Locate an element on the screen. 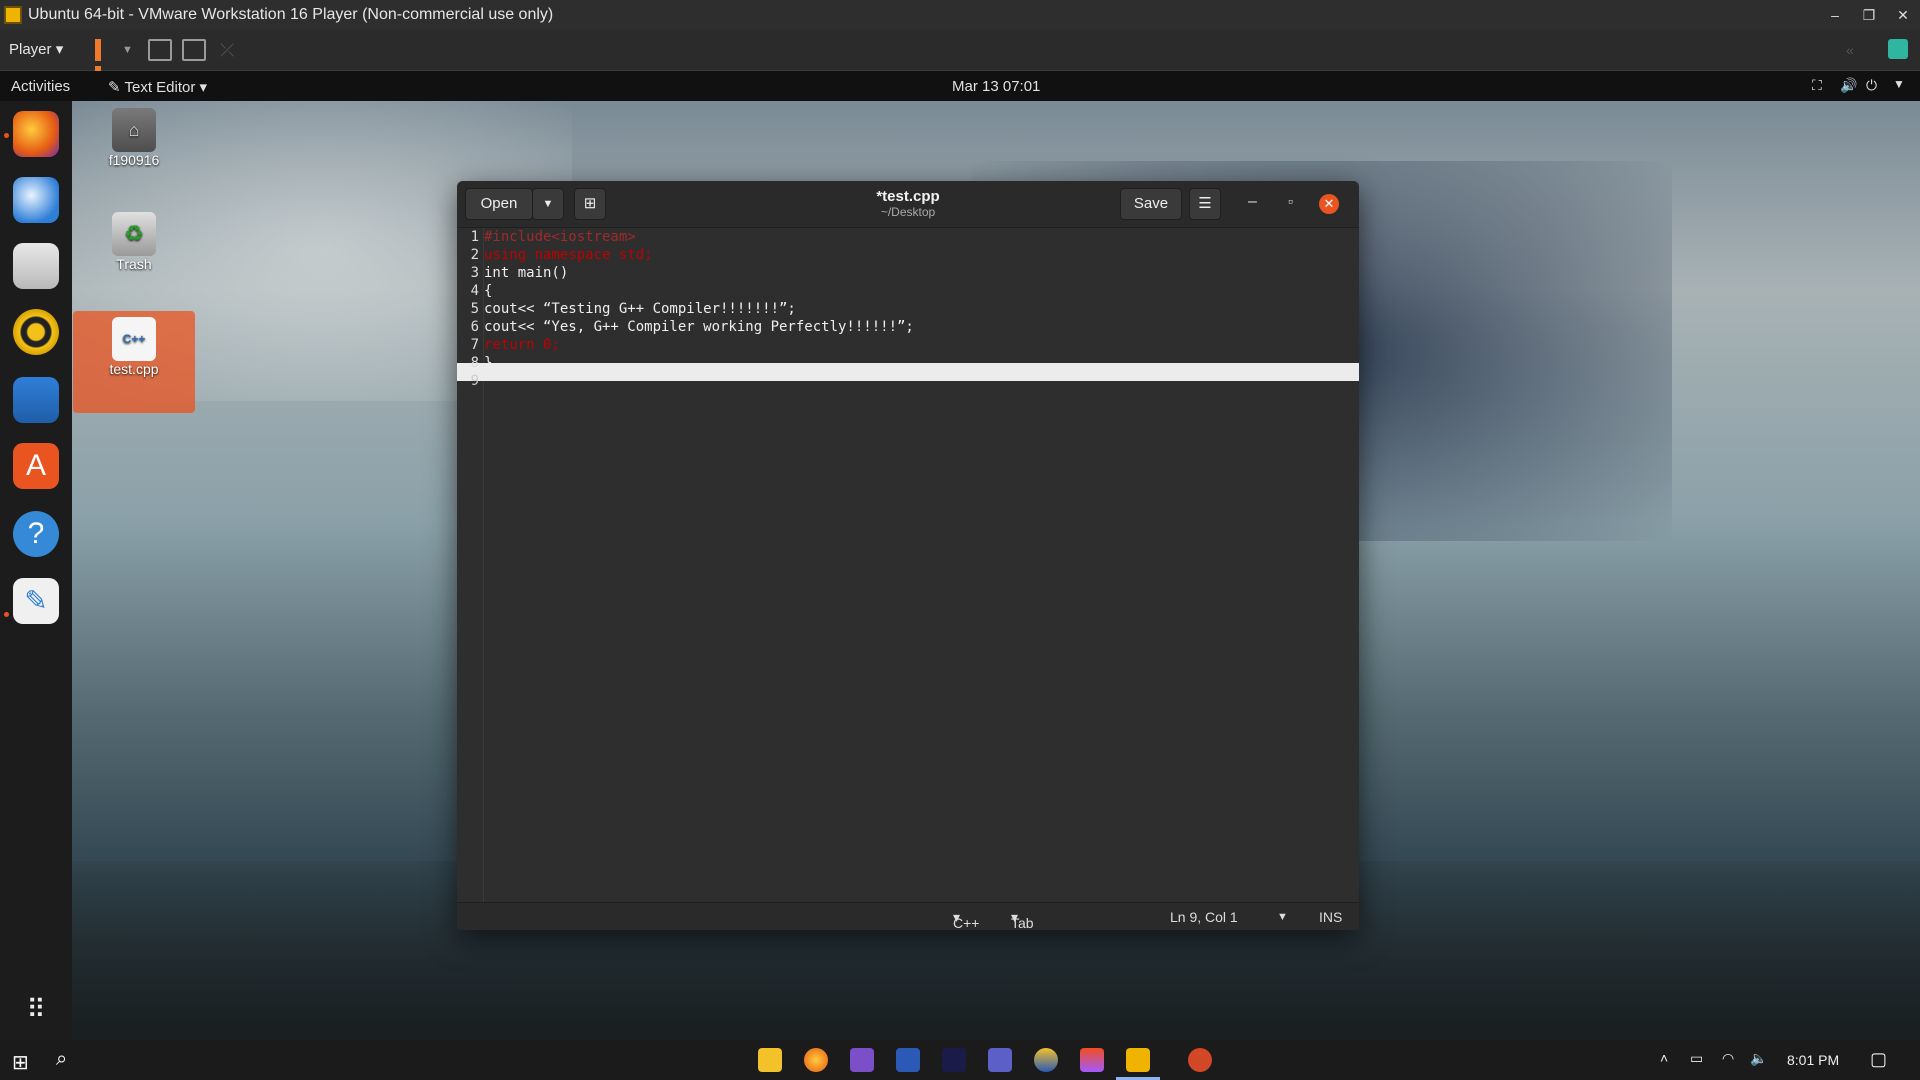 Image resolution: width=1920 pixels, height=1080 pixels. network-icon: ⛶ is located at coordinates (1817, 85).